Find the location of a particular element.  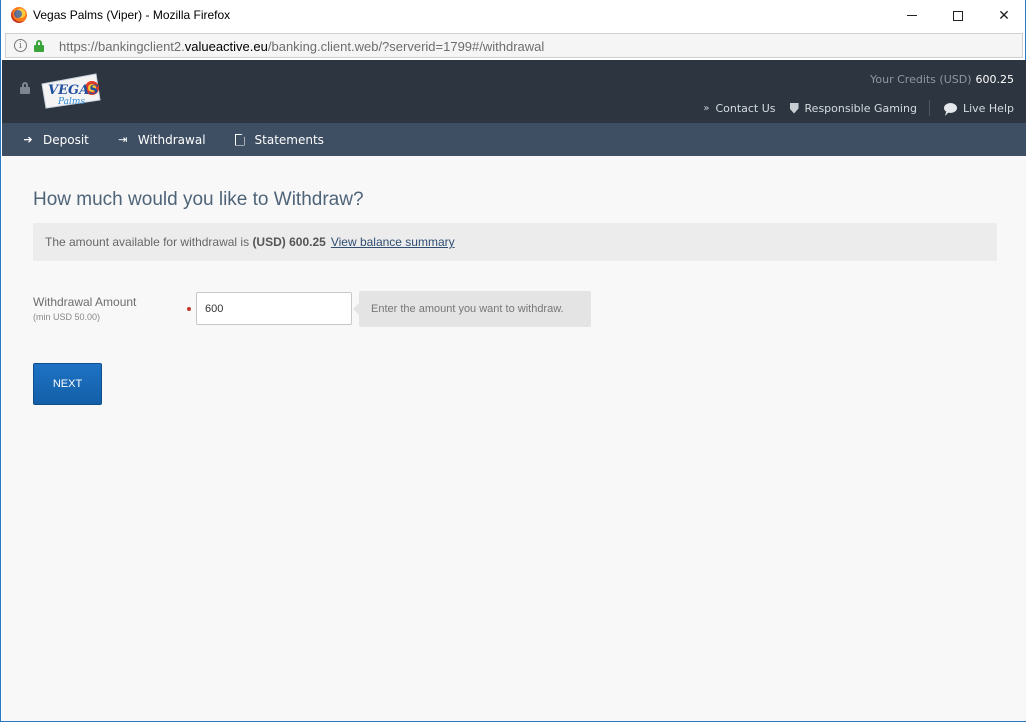

vegas-palms-logo: VEGAS Palms is located at coordinates (71, 91).